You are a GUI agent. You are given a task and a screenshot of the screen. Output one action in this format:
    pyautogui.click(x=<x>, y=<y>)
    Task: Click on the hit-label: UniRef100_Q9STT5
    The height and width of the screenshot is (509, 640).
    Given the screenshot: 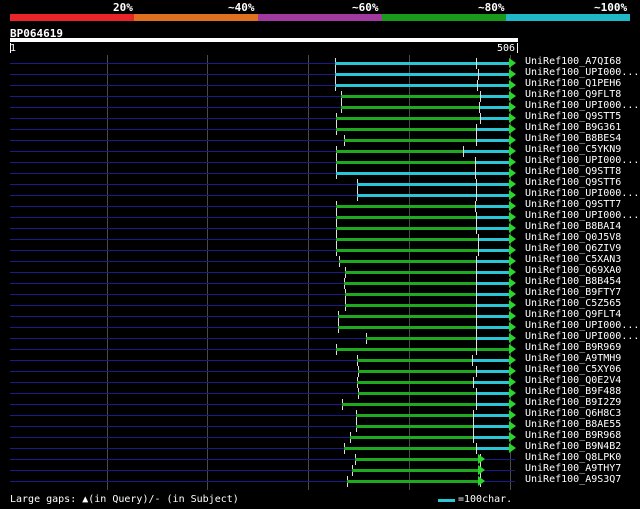 What is the action you would take?
    pyautogui.click(x=573, y=116)
    